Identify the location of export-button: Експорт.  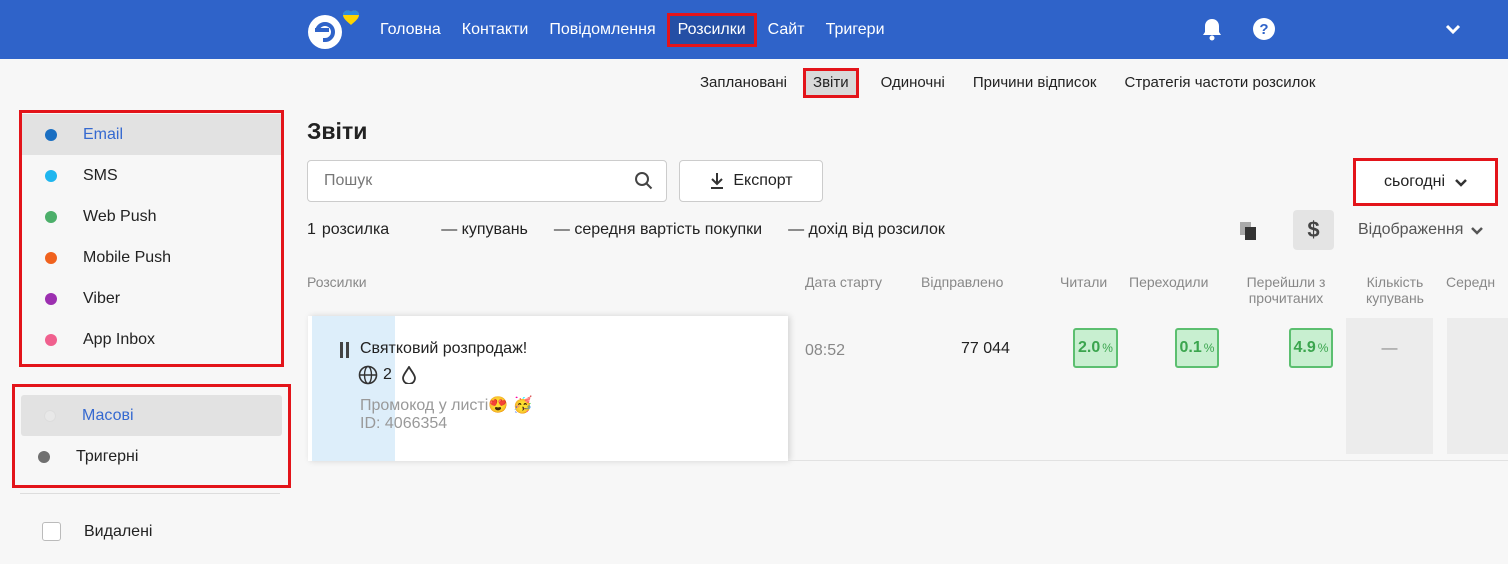
(751, 181).